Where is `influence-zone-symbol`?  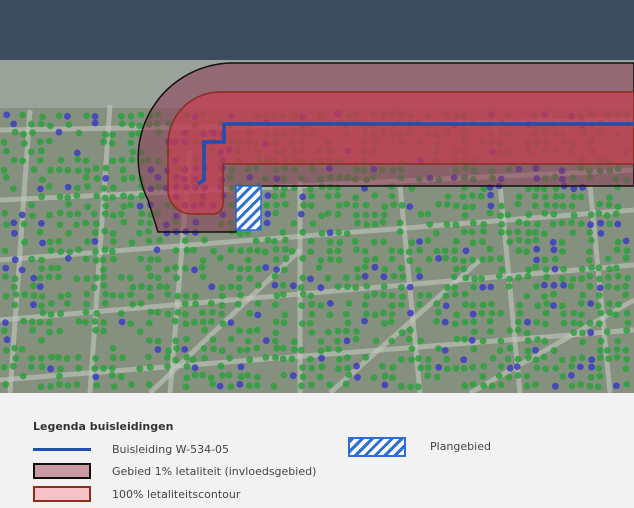
influence-zone-symbol is located at coordinates (62, 471).